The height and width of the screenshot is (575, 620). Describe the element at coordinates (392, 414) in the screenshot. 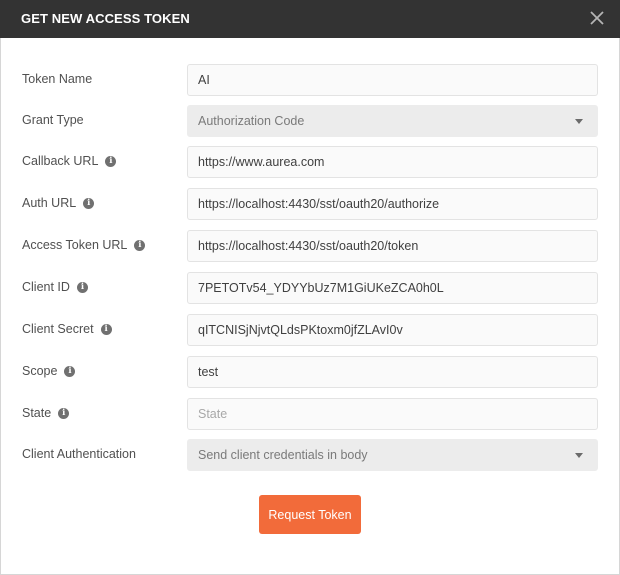

I see `state-input` at that location.